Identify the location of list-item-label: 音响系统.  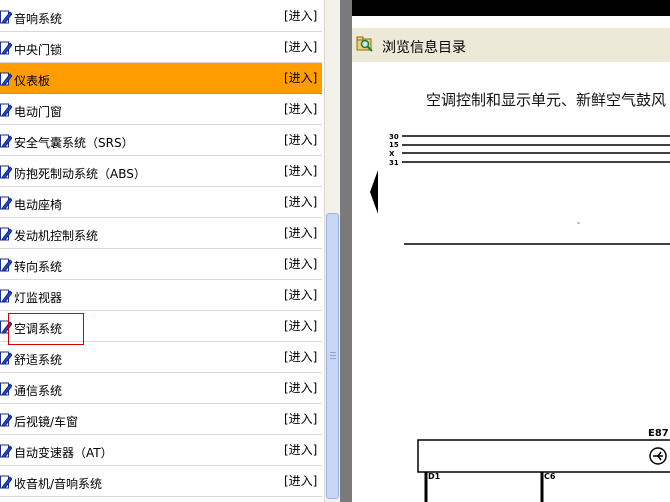
(38, 19).